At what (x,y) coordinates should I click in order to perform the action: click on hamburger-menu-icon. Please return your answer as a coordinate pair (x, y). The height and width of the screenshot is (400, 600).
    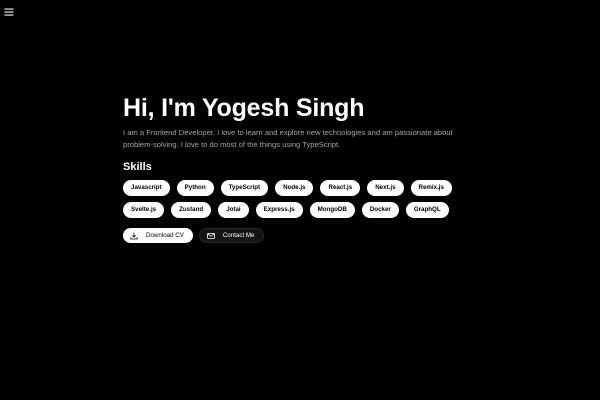
    Looking at the image, I should click on (9, 12).